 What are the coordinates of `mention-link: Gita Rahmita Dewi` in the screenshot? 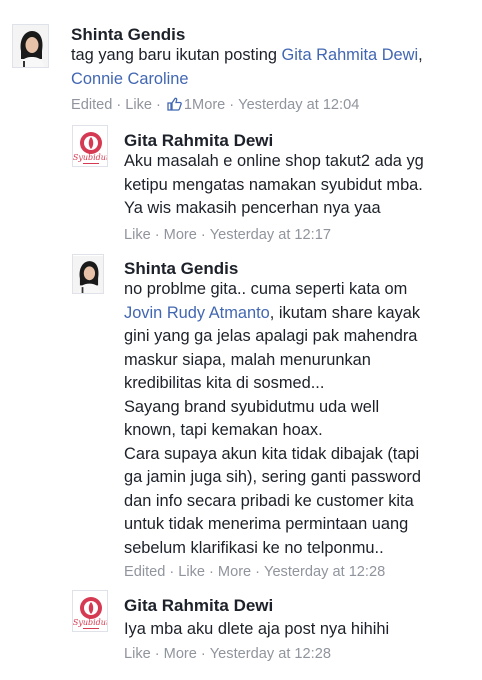 It's located at (350, 55).